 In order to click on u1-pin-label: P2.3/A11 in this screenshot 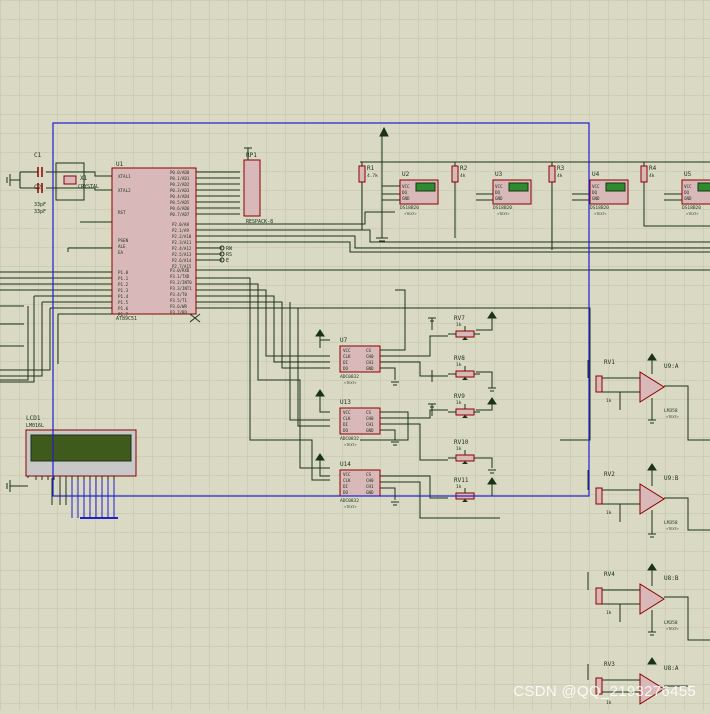, I will do `click(182, 242)`.